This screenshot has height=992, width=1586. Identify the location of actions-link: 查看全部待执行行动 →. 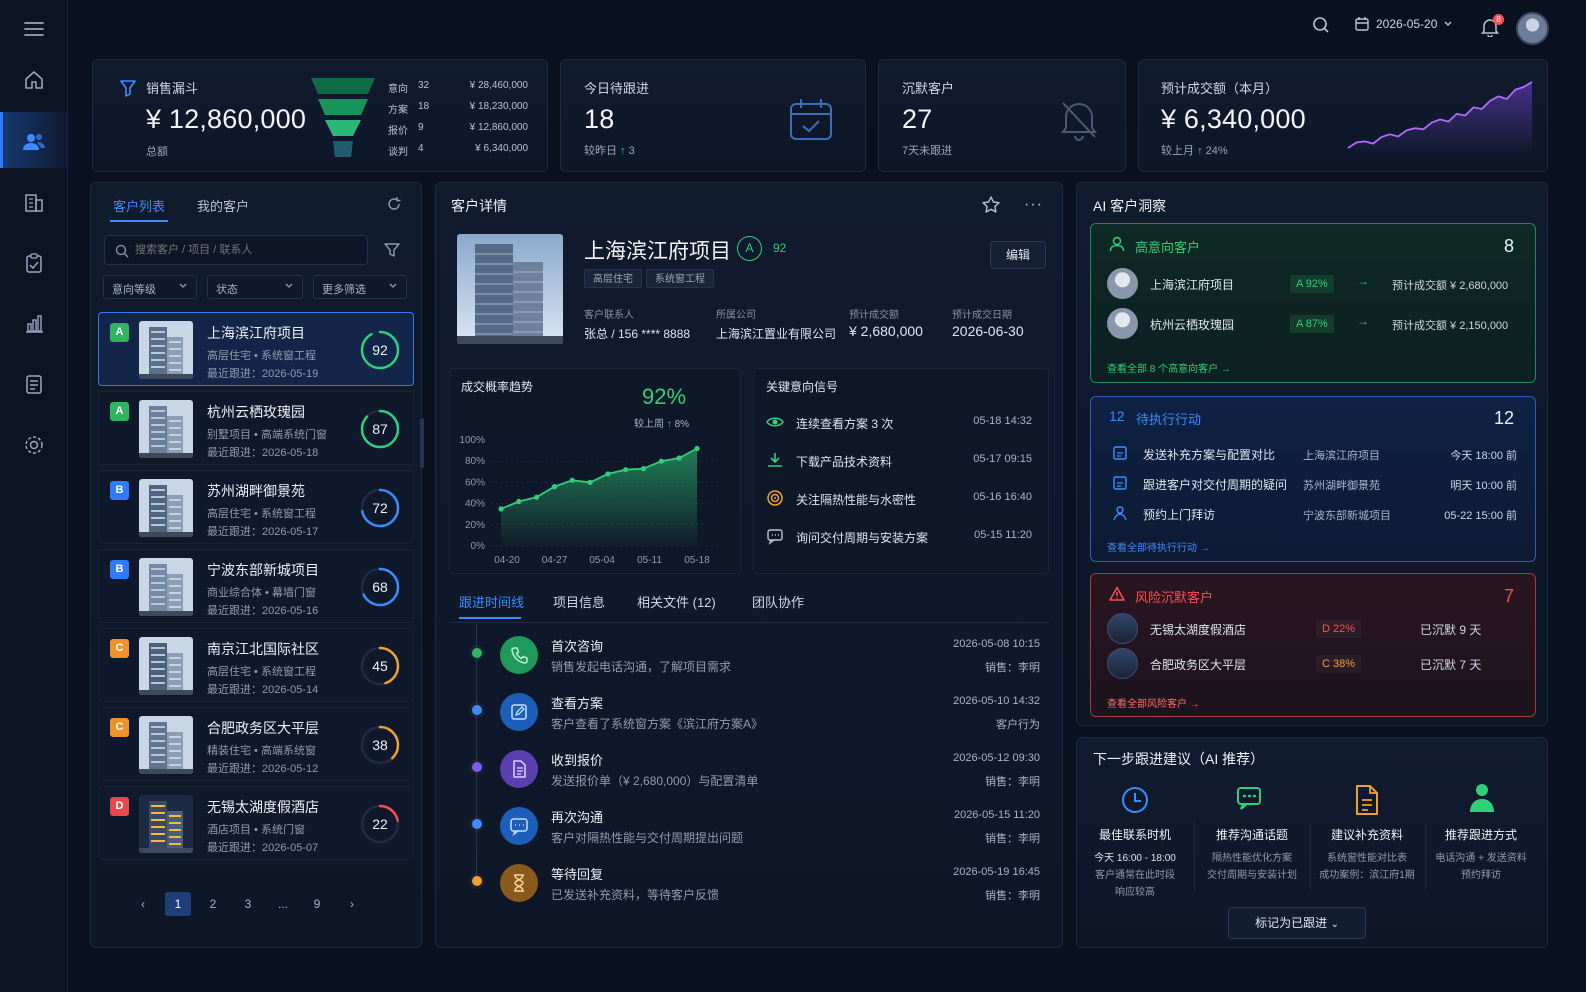
(1158, 546).